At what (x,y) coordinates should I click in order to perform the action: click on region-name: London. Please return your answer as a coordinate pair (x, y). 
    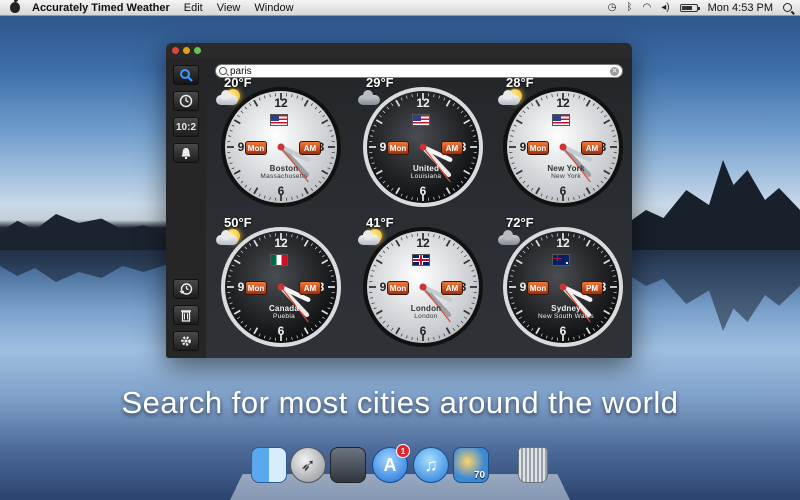
    Looking at the image, I should click on (426, 316).